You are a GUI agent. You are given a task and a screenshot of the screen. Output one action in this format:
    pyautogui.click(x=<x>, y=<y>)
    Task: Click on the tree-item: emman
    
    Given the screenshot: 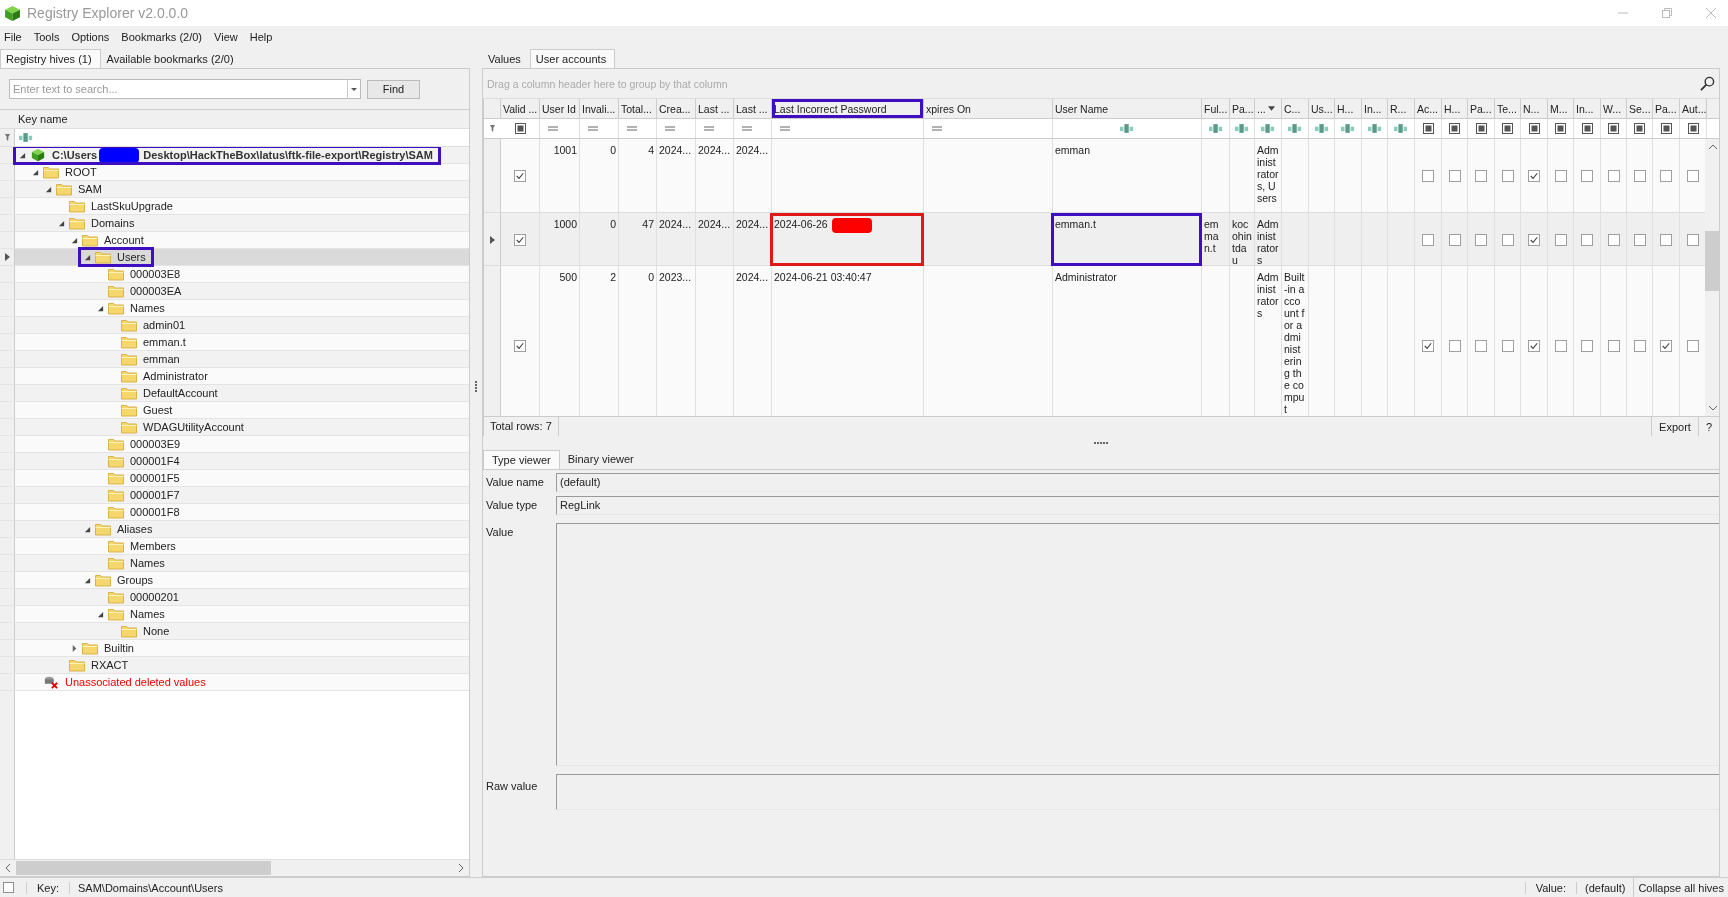 What is the action you would take?
    pyautogui.click(x=160, y=359)
    